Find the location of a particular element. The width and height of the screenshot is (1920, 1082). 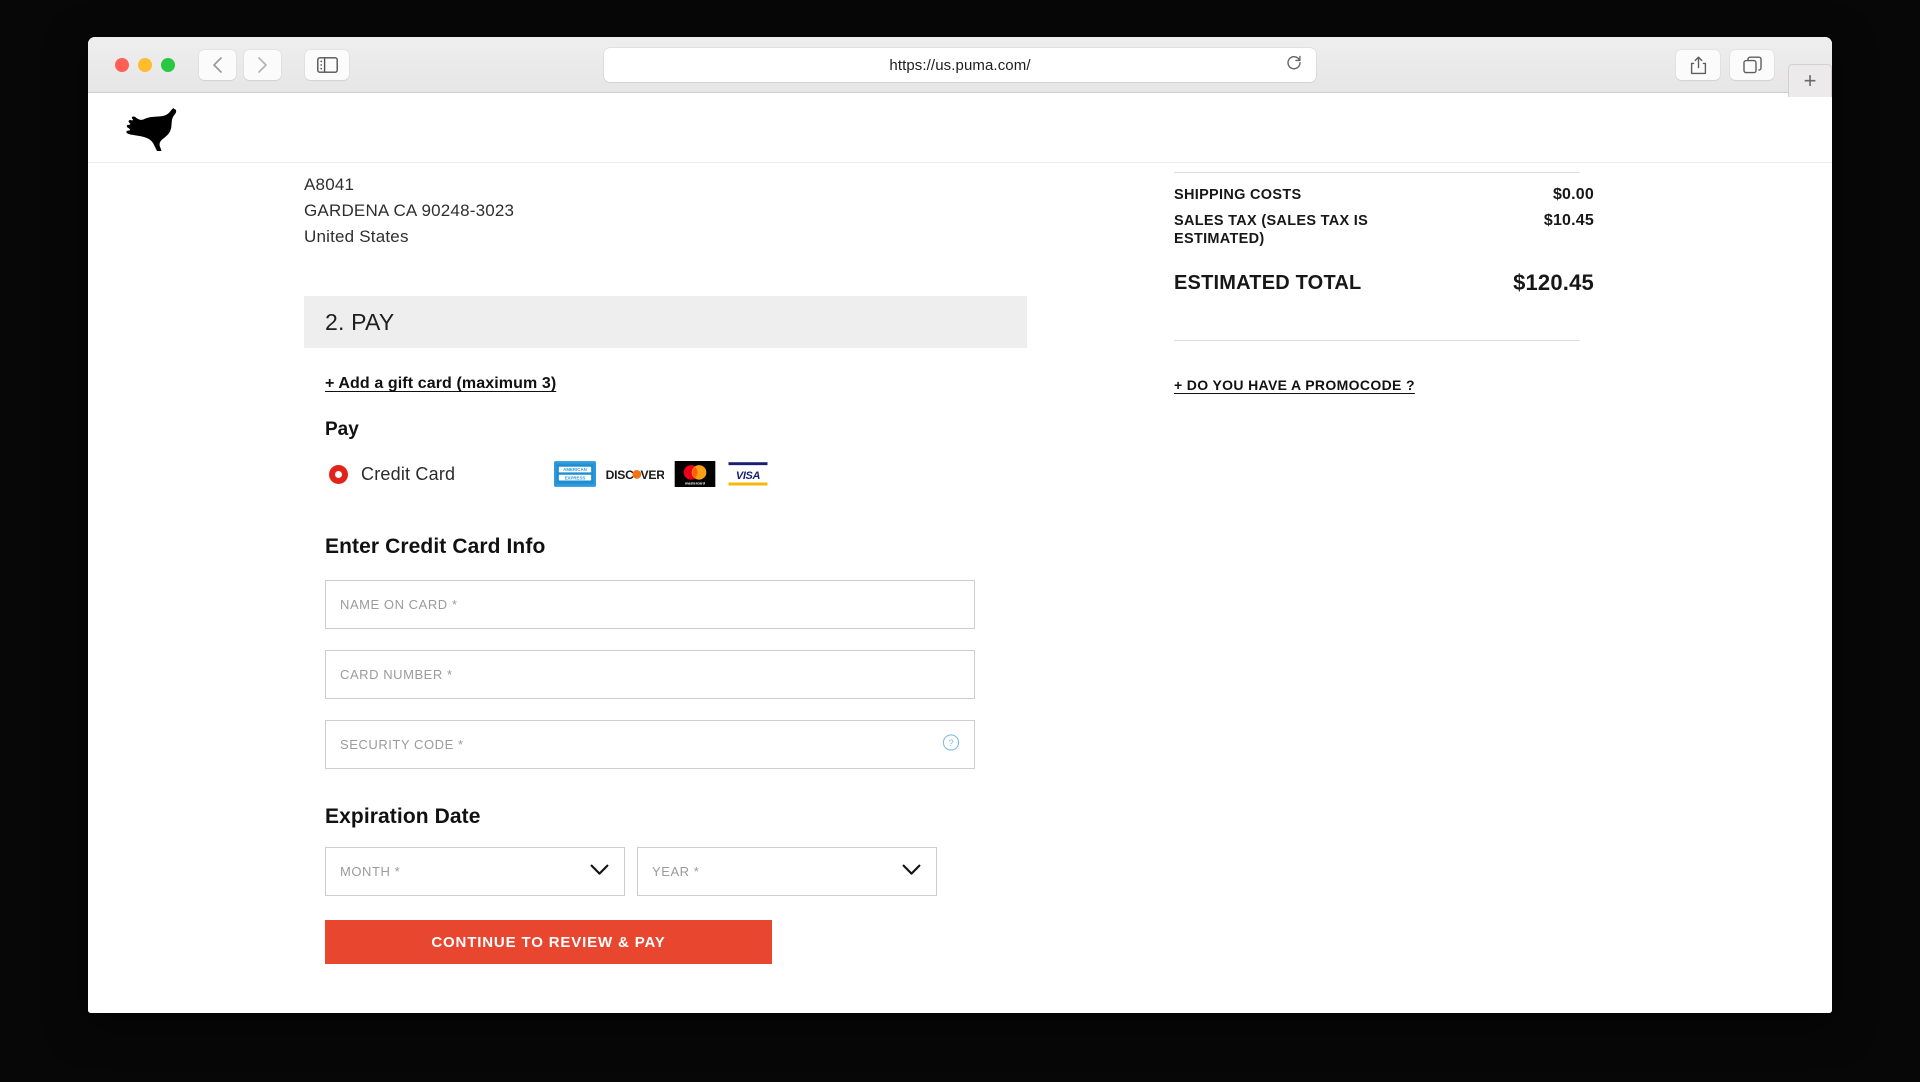

back-button is located at coordinates (217, 64).